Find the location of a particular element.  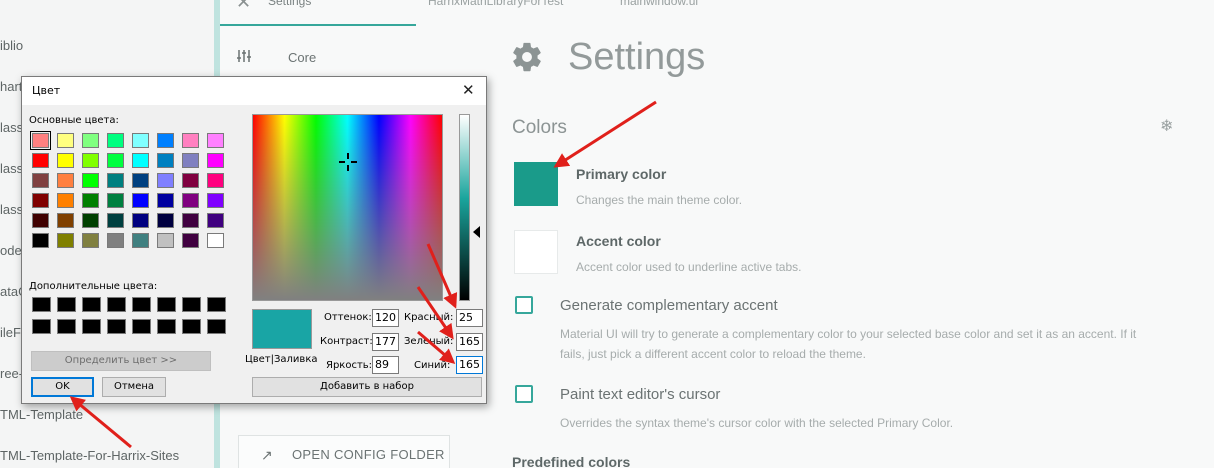

blue-input: 165 is located at coordinates (469, 365).